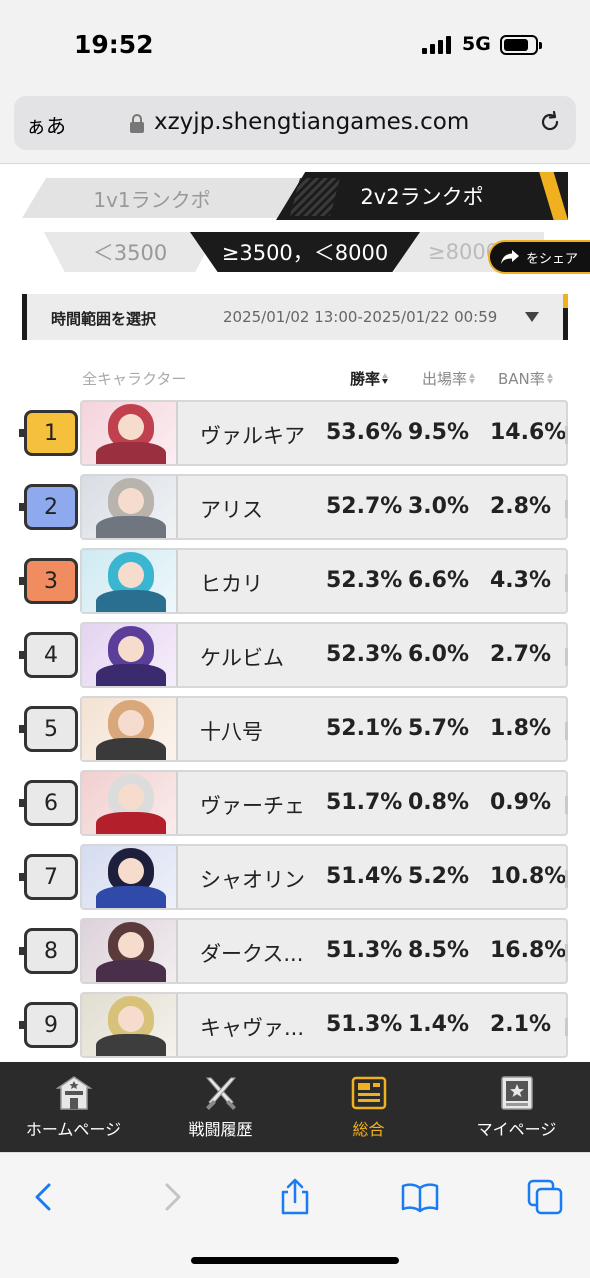 Image resolution: width=590 pixels, height=1278 pixels. What do you see at coordinates (295, 45) in the screenshot?
I see `status-bar: 19:52 5G` at bounding box center [295, 45].